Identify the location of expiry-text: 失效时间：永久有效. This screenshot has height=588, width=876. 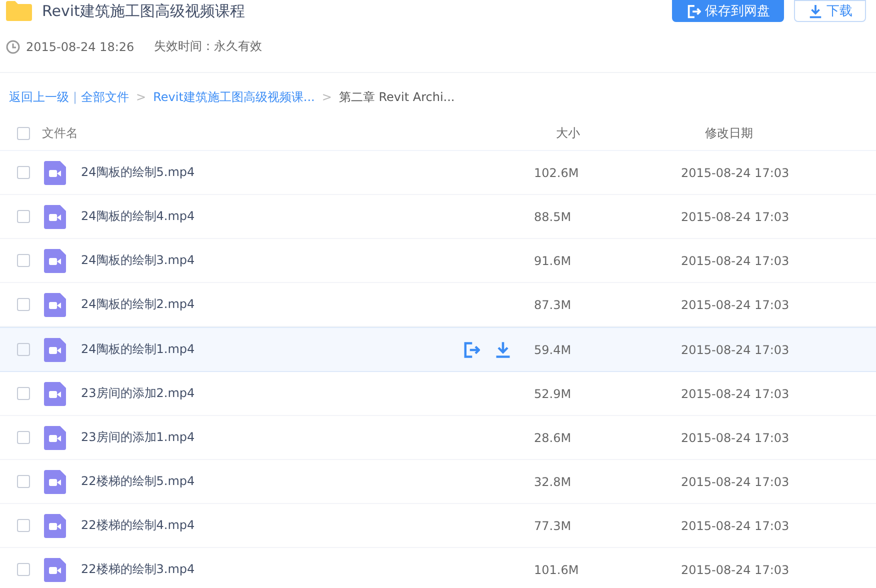
(208, 46).